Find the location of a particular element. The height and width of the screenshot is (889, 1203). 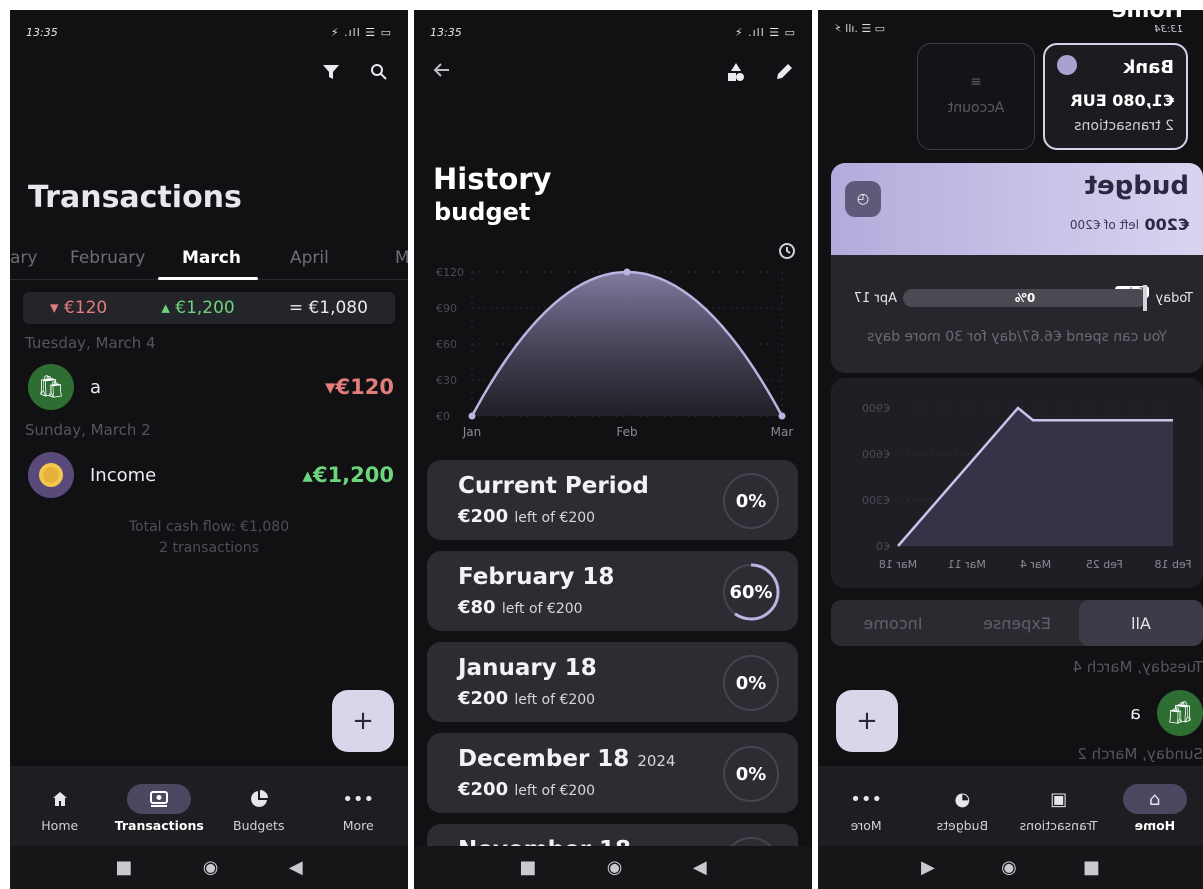

transaction-amount: ▾€120 is located at coordinates (359, 387).